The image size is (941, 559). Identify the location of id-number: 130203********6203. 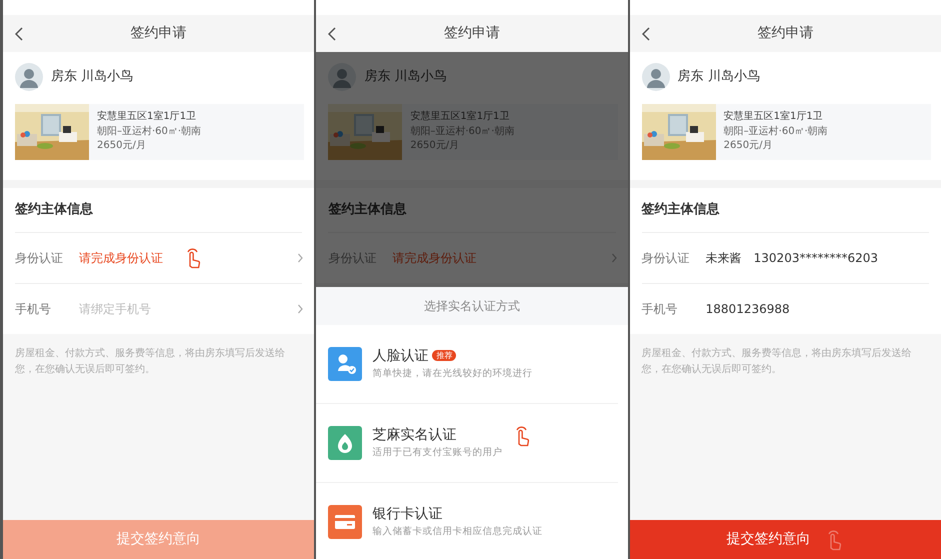
(816, 258).